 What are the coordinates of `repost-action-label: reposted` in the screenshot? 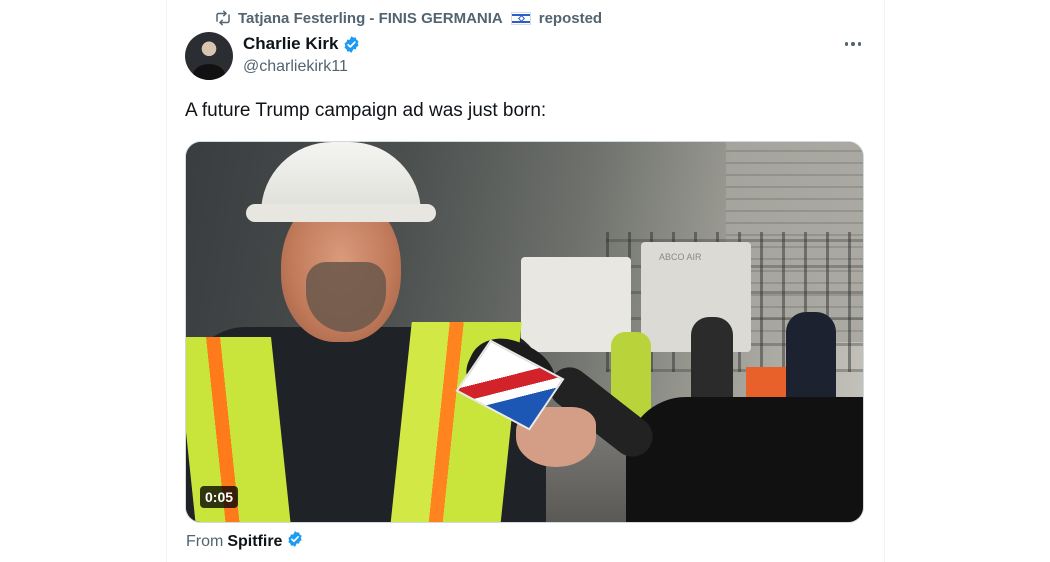 It's located at (570, 18).